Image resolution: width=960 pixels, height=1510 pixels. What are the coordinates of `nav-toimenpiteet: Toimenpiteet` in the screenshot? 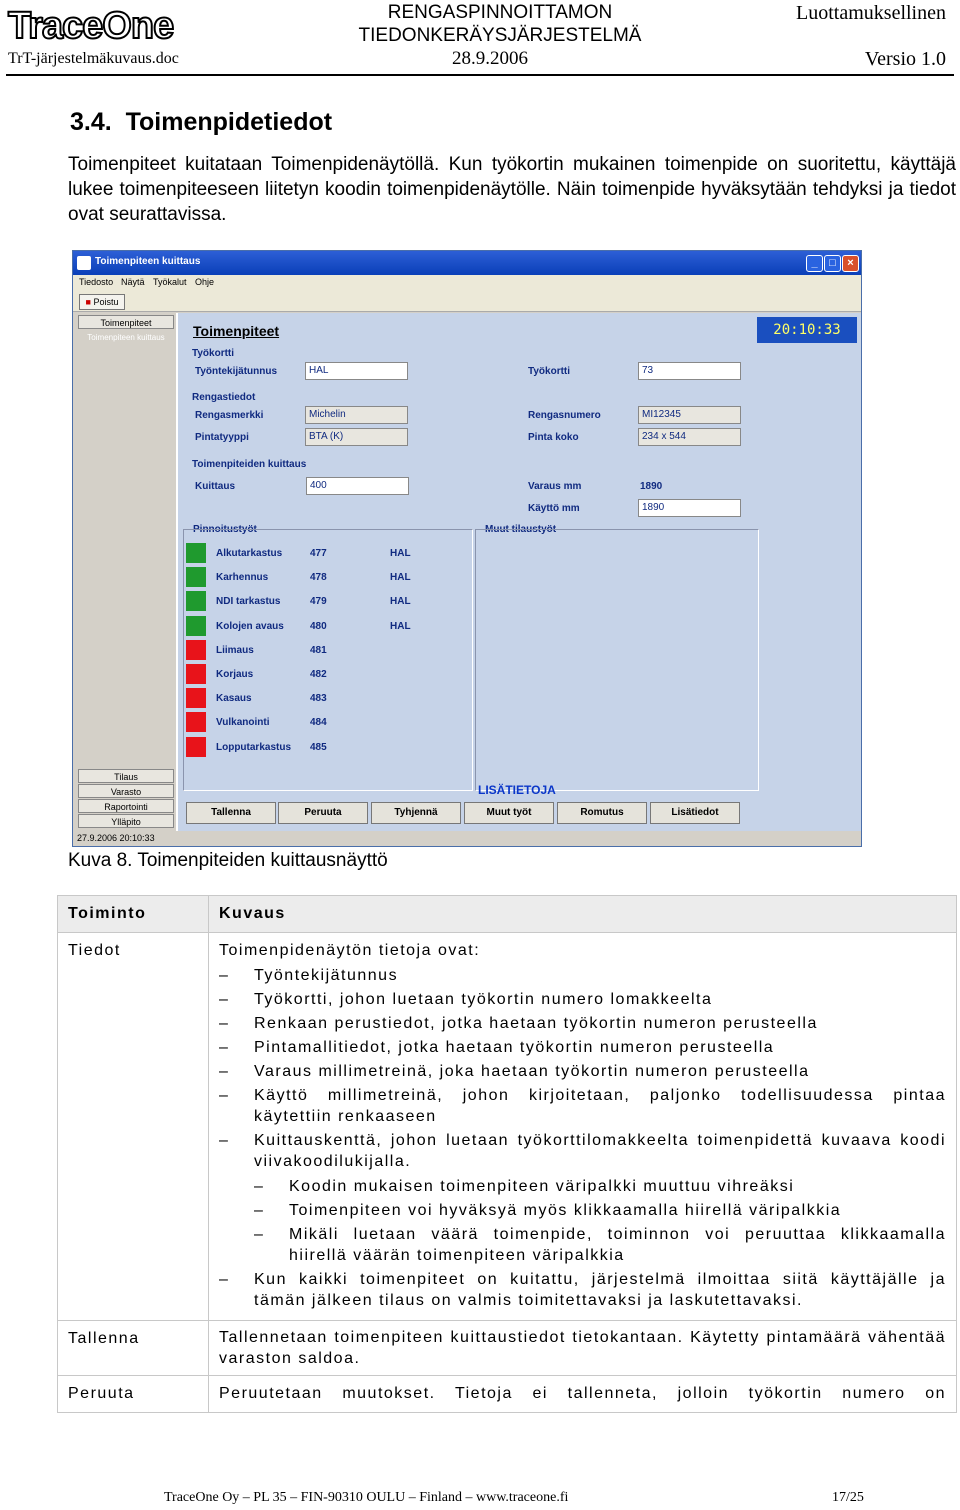 It's located at (126, 322).